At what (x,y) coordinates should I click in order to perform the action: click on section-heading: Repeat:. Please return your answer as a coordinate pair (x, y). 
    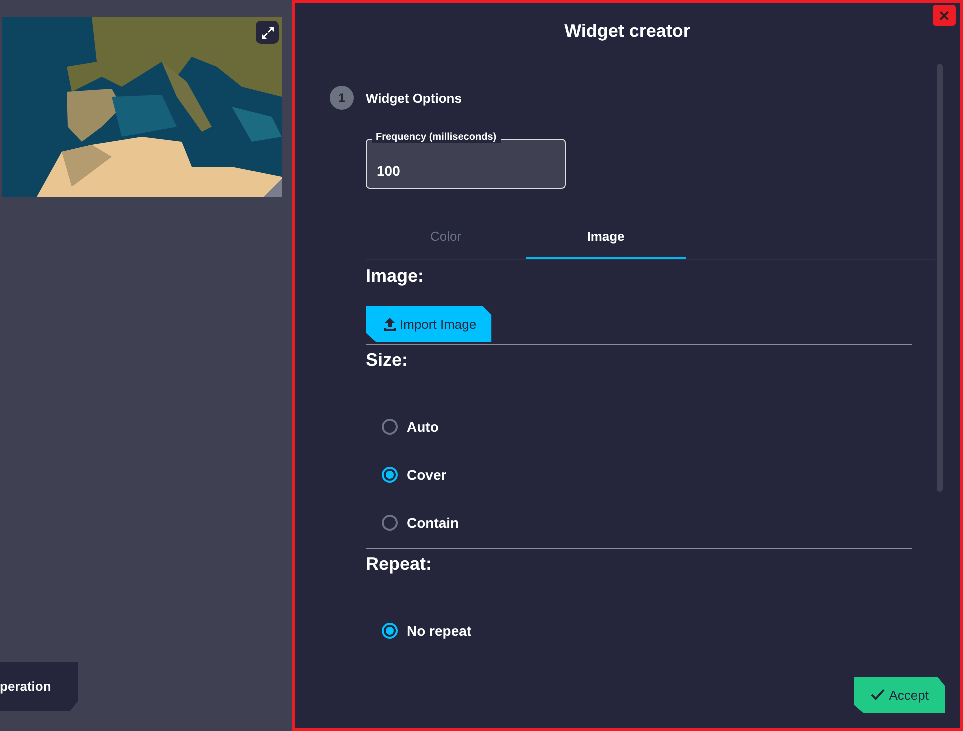
    Looking at the image, I should click on (400, 564).